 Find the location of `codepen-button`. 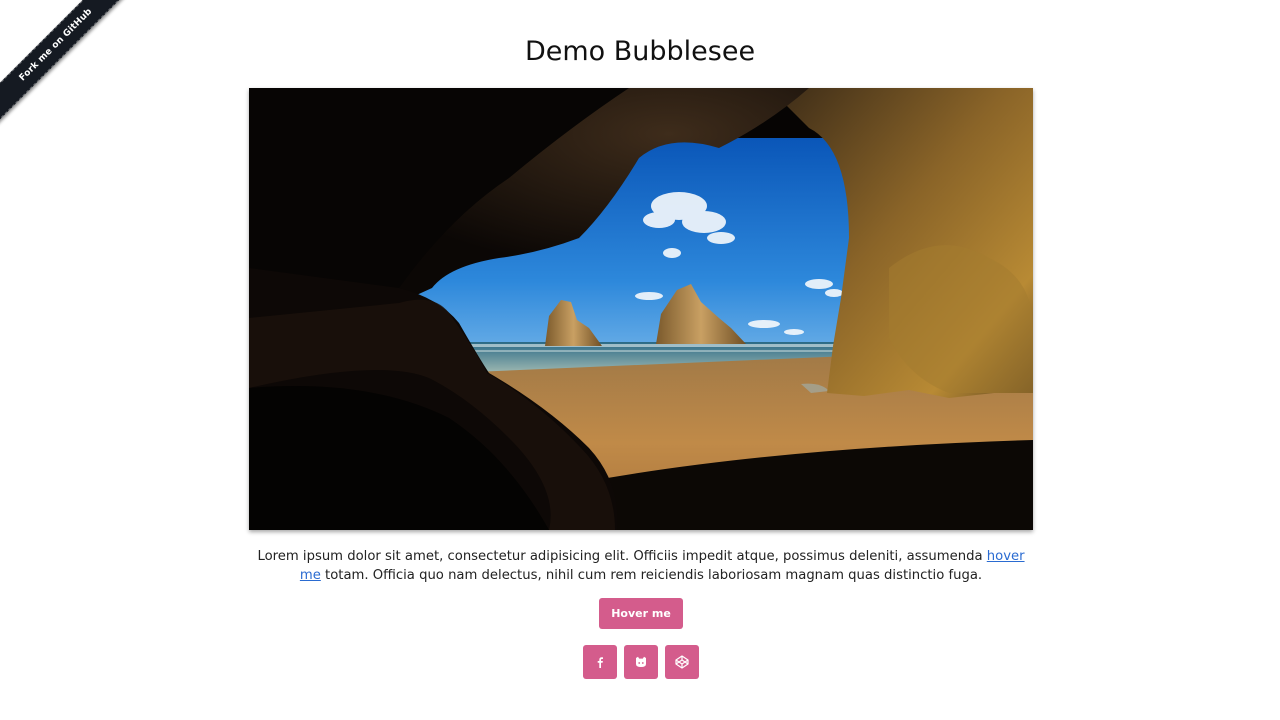

codepen-button is located at coordinates (682, 662).